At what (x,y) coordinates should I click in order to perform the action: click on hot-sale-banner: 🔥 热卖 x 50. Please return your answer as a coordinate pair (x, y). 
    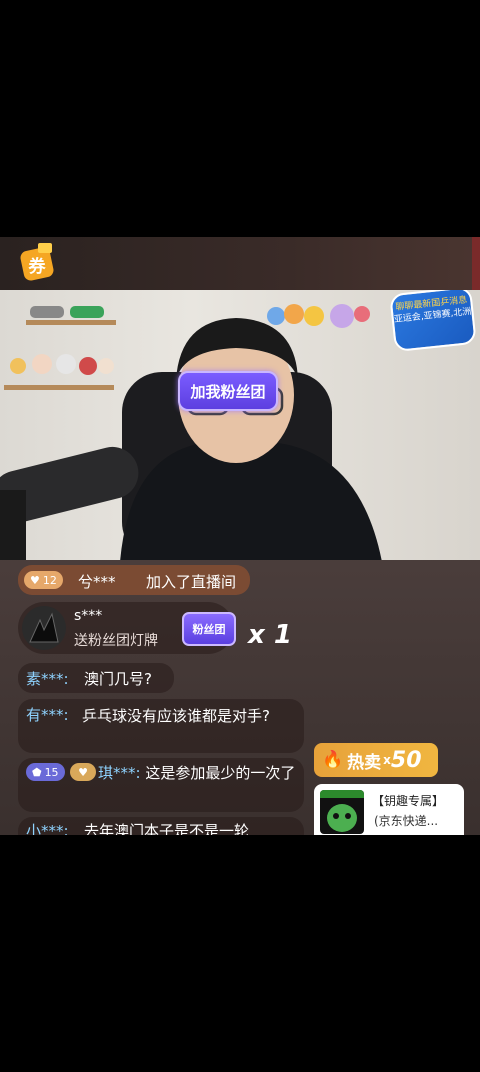
    Looking at the image, I should click on (376, 760).